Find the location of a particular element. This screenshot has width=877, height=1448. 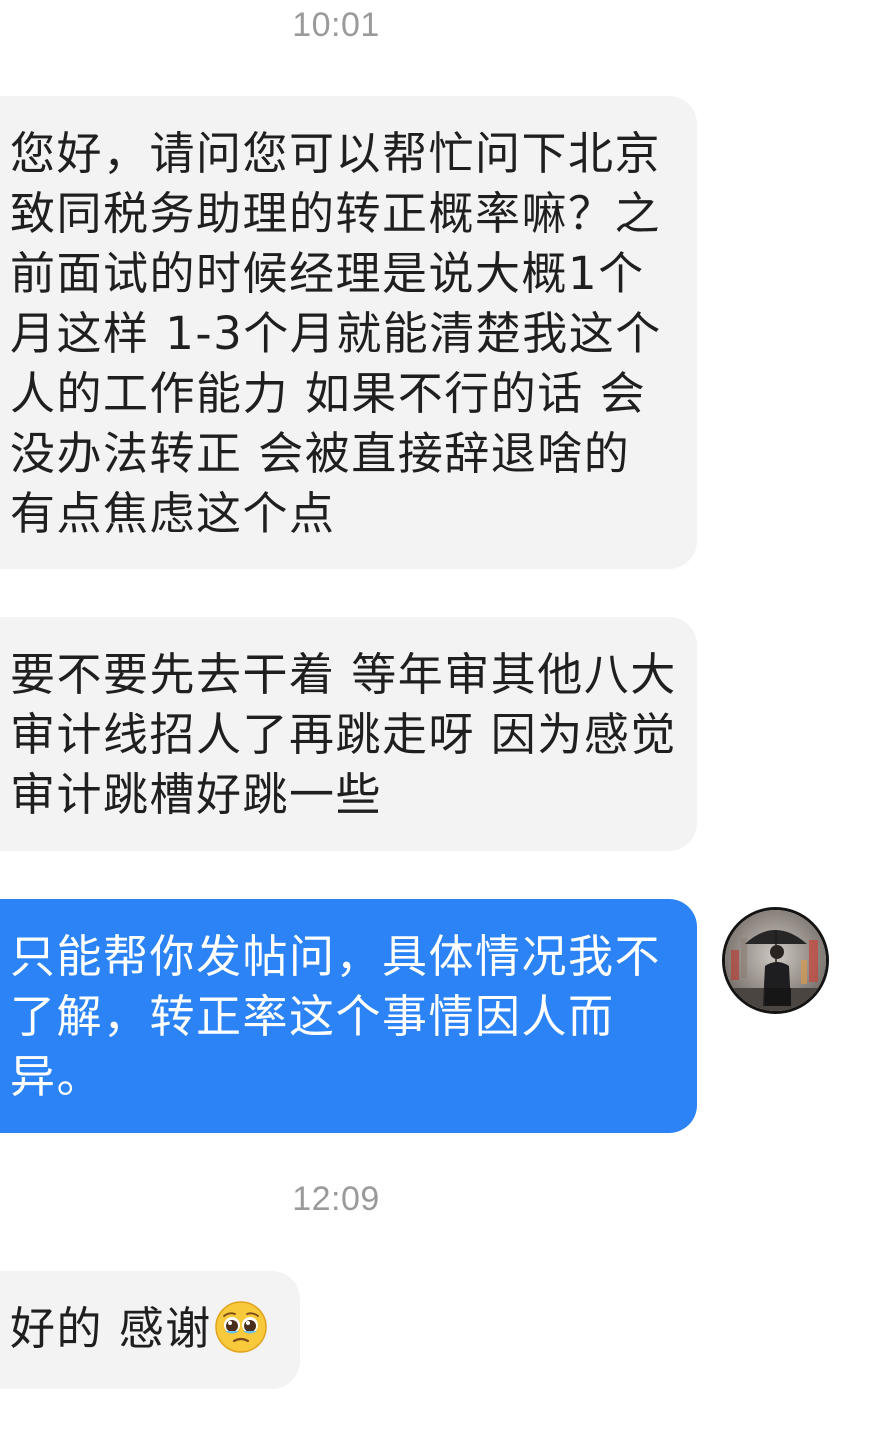

outgoing-message-bubble: 只能帮你发帖问，具体情况我不了解，转正率这个事情因人而异。 is located at coordinates (348, 1016).